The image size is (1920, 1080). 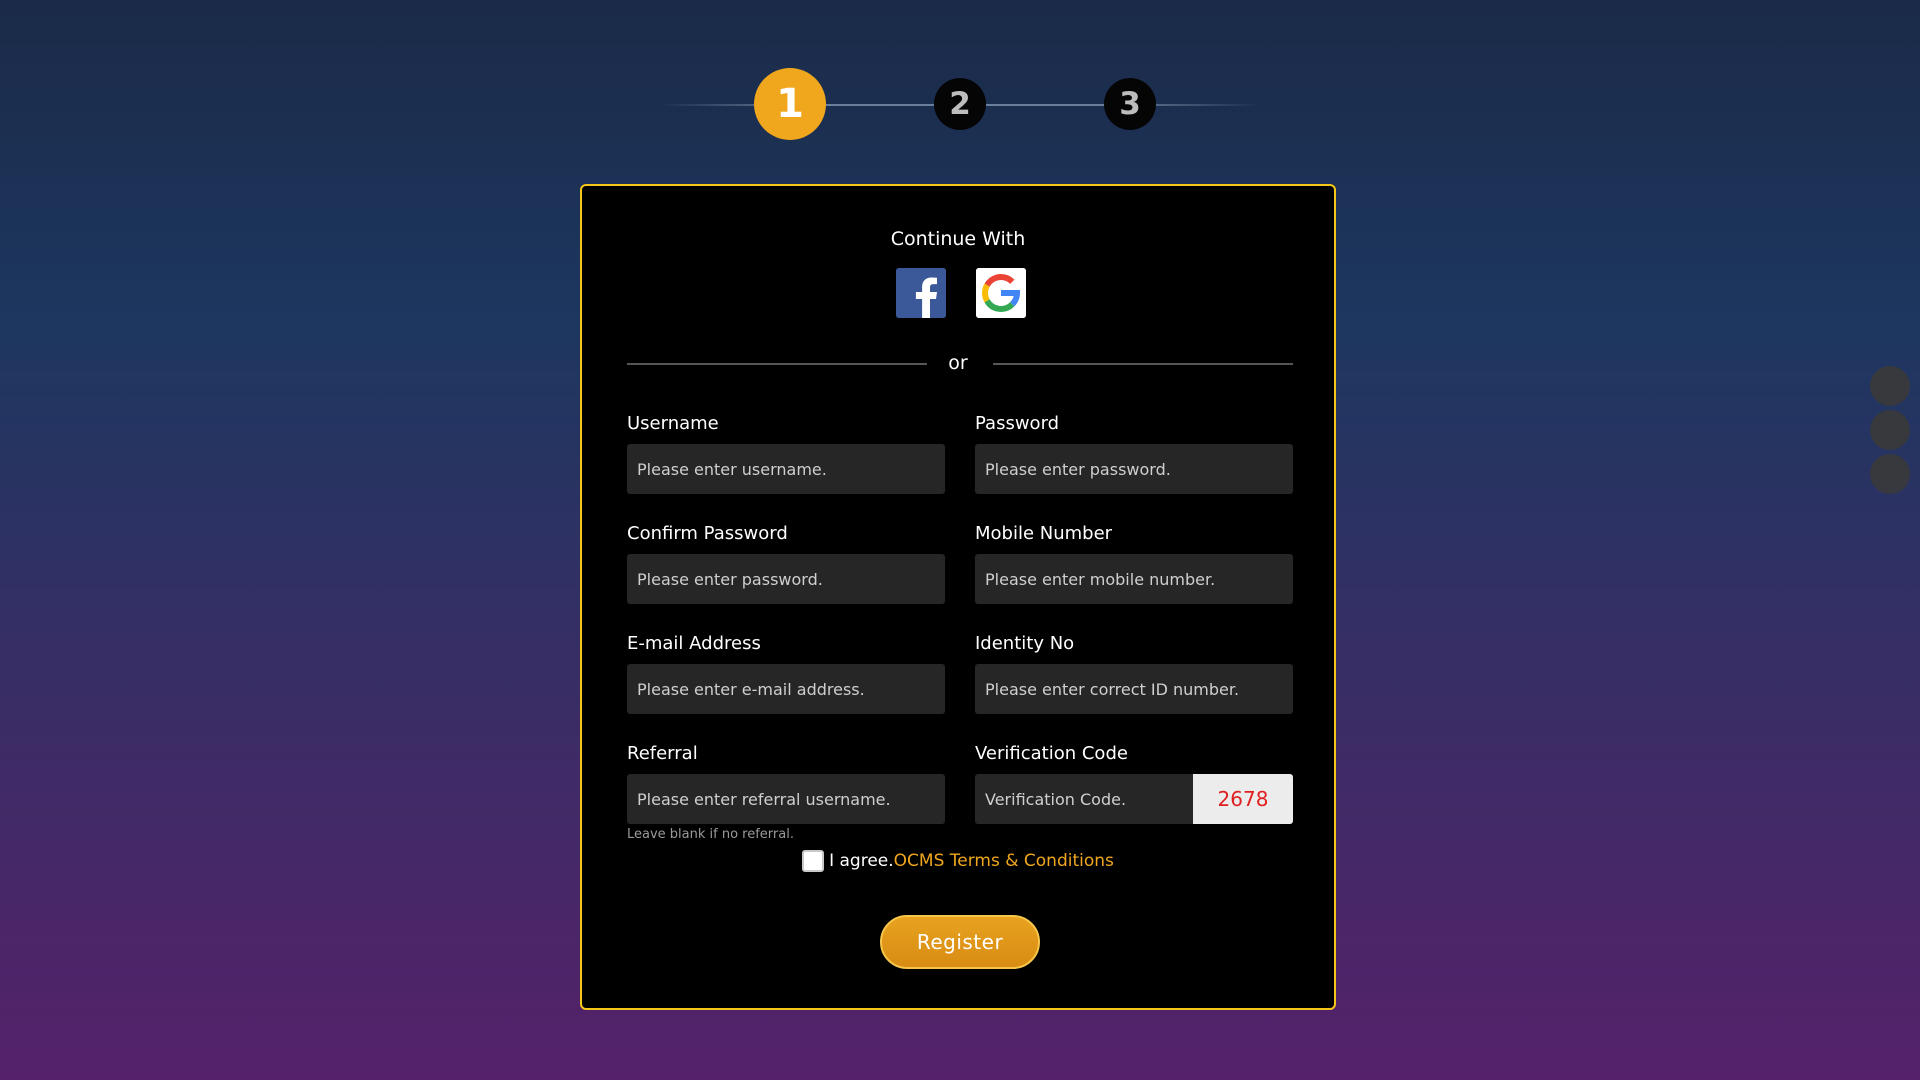 What do you see at coordinates (1130, 104) in the screenshot?
I see `step-3-indicator: 3` at bounding box center [1130, 104].